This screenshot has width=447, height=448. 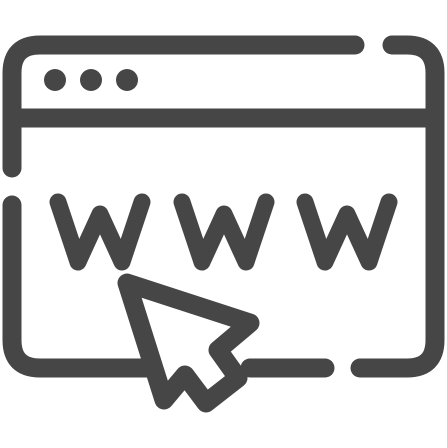 What do you see at coordinates (188, 343) in the screenshot?
I see `pointer-arrow-icon` at bounding box center [188, 343].